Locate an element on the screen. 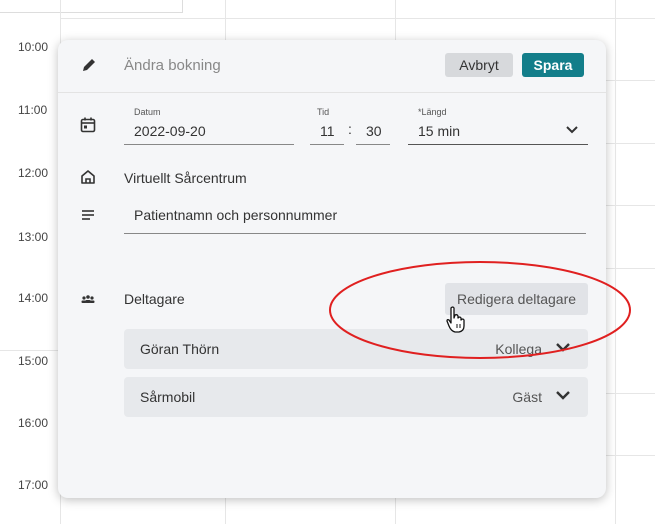 Image resolution: width=655 pixels, height=524 pixels. time-label: 14:00 is located at coordinates (33, 298).